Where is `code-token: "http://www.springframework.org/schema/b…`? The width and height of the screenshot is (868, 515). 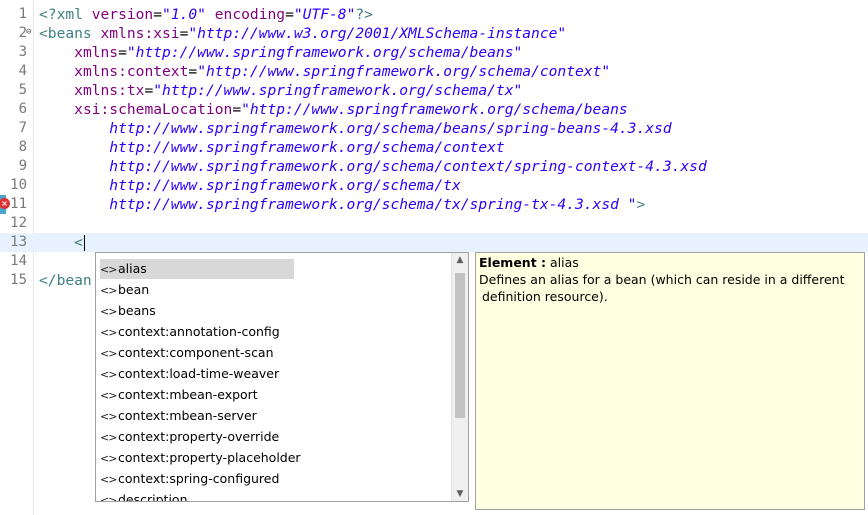
code-token: "http://www.springframework.org/schema/b… is located at coordinates (324, 52).